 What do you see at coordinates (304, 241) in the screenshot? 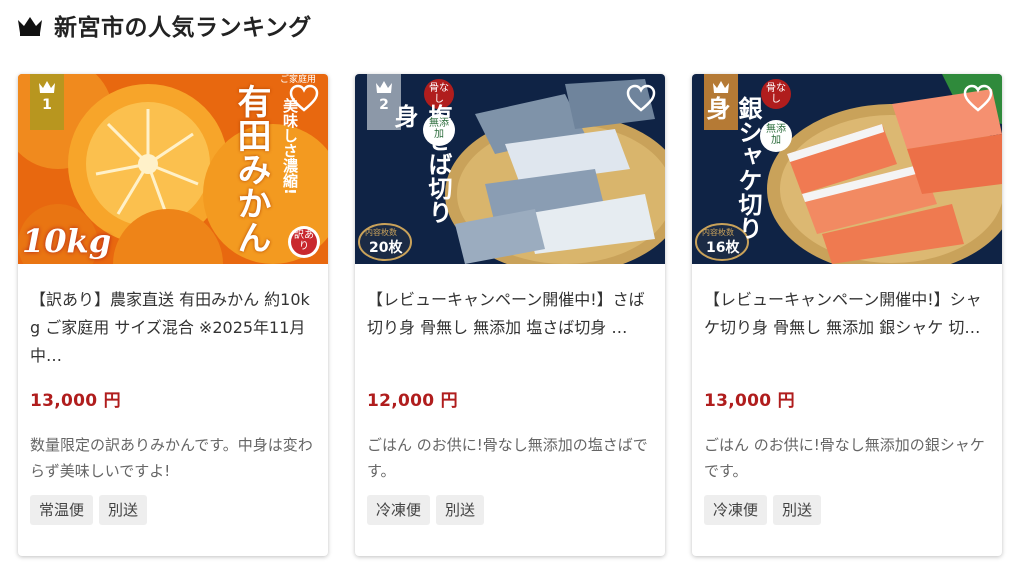
I see `image-stamp-text: 訳あり` at bounding box center [304, 241].